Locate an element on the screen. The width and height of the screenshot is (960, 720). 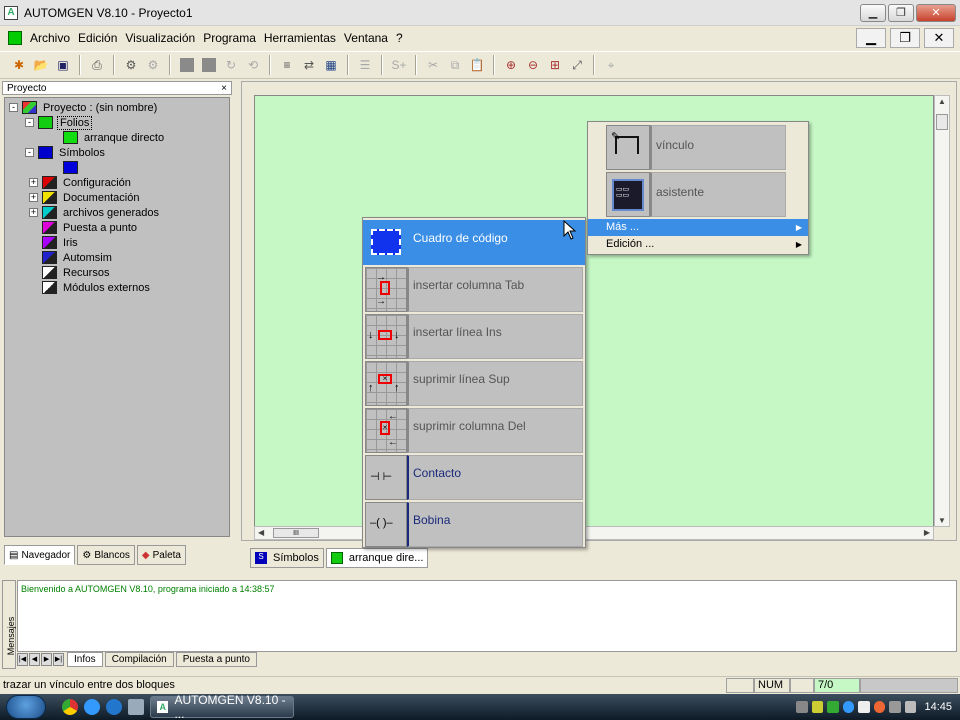
tab-infos: Infos is located at coordinates (85, 659).